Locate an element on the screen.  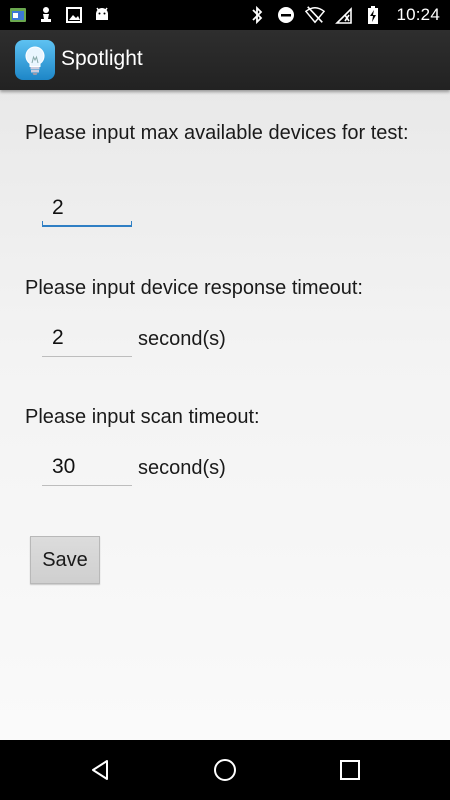
lightbulb-icon is located at coordinates (35, 60).